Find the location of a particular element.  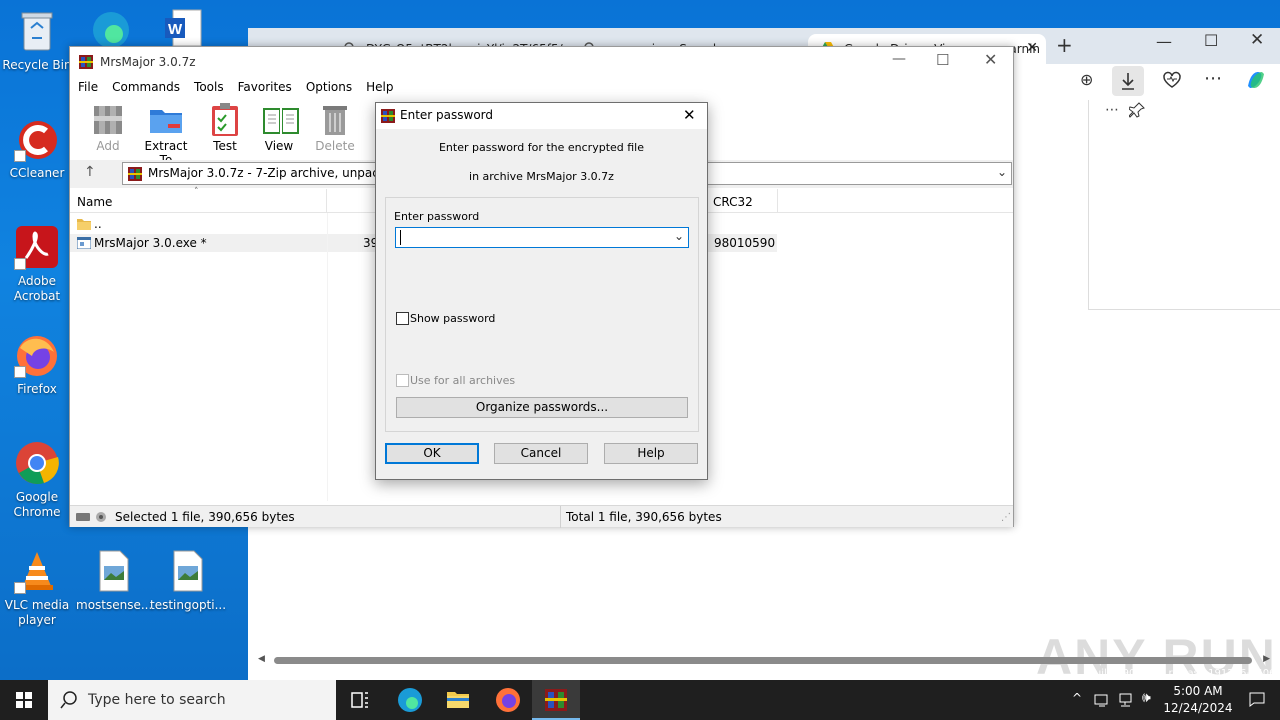

desktop-icon-recycle-bin: Recycle Bin is located at coordinates (37, 40).